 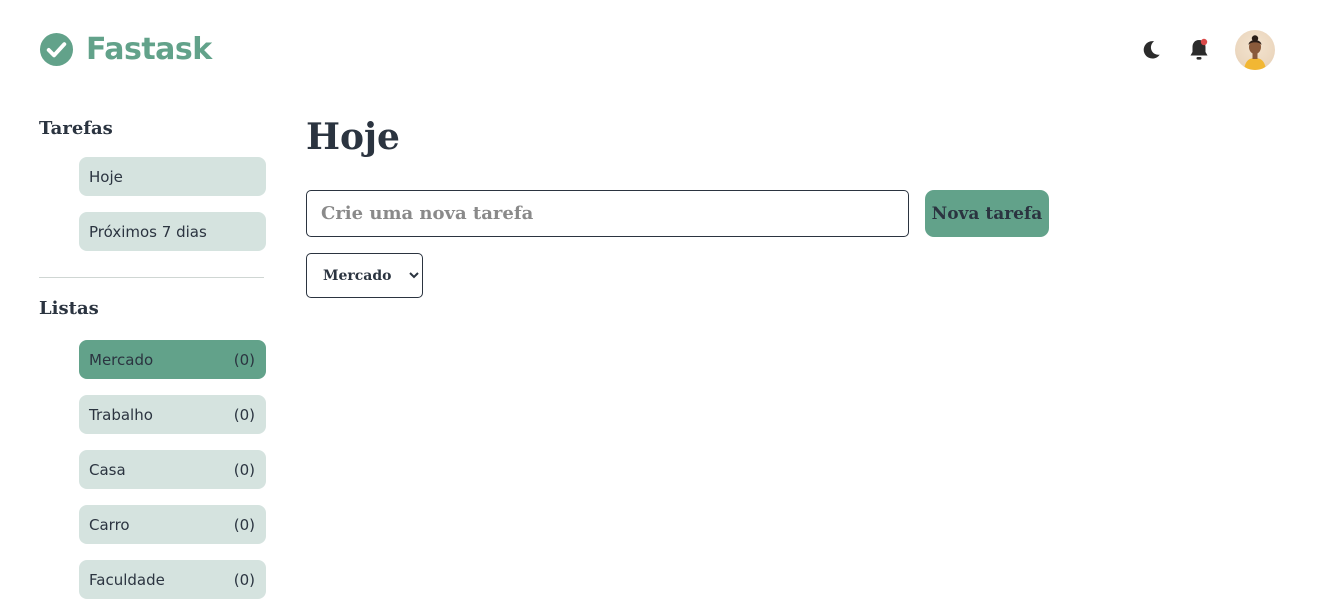 I want to click on sidebar-item-proximos-7-dias: Próximos 7 dias, so click(x=172, y=231).